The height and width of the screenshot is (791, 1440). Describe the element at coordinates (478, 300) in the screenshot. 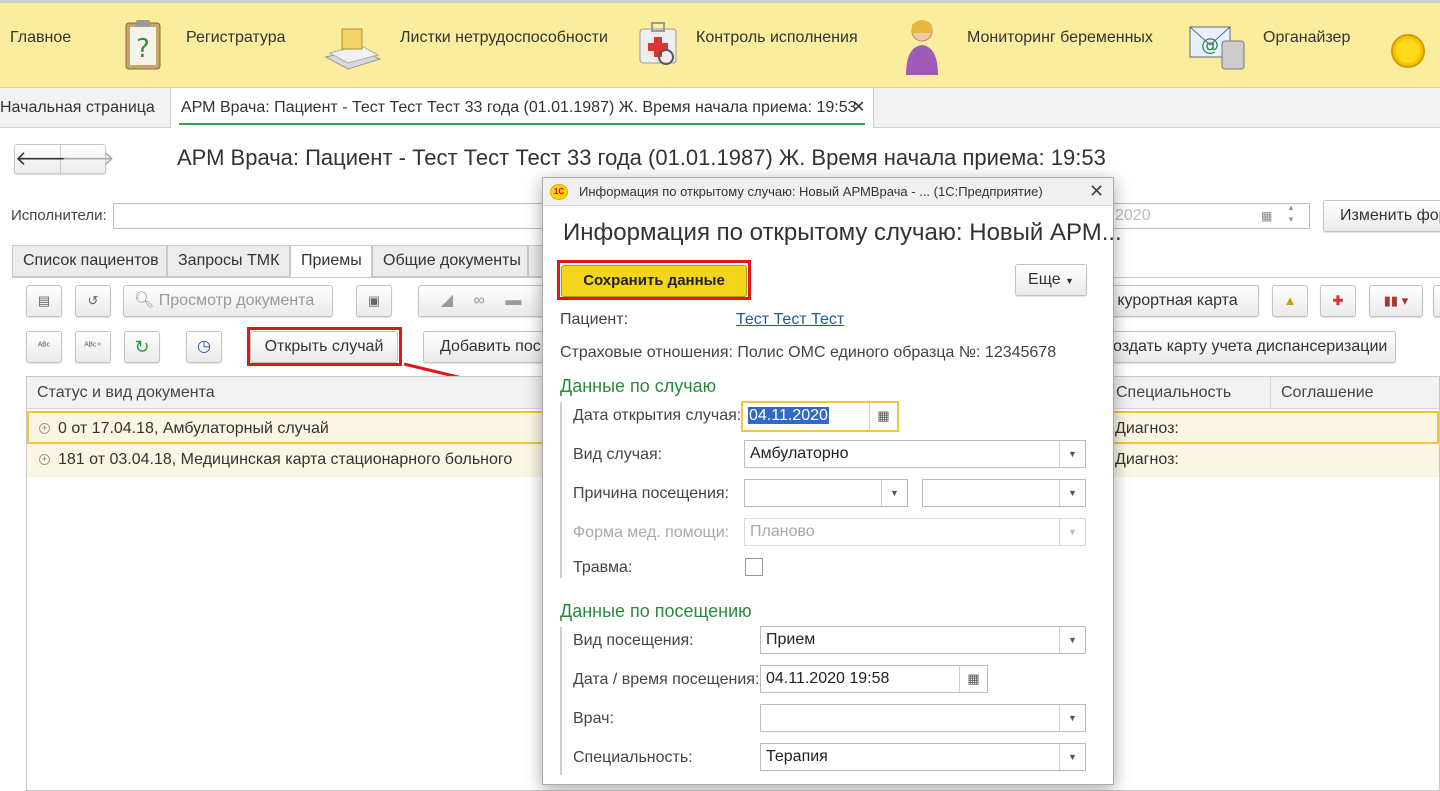

I see `stethoscope-icon: ∞` at that location.